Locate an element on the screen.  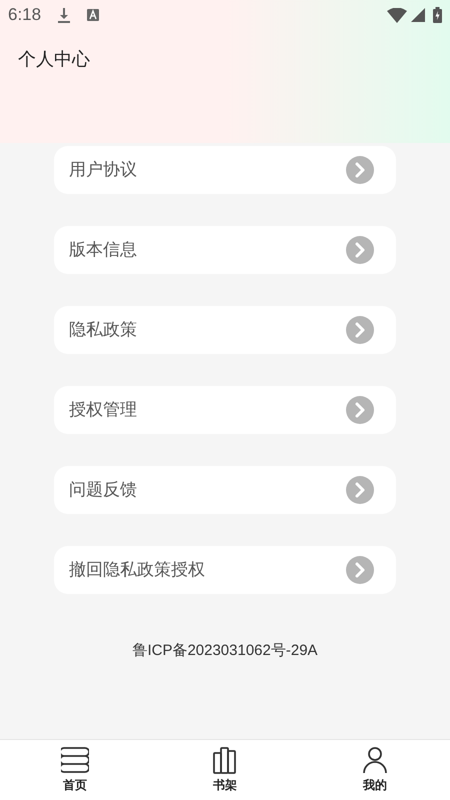
menu-label: 授权管理 is located at coordinates (103, 410).